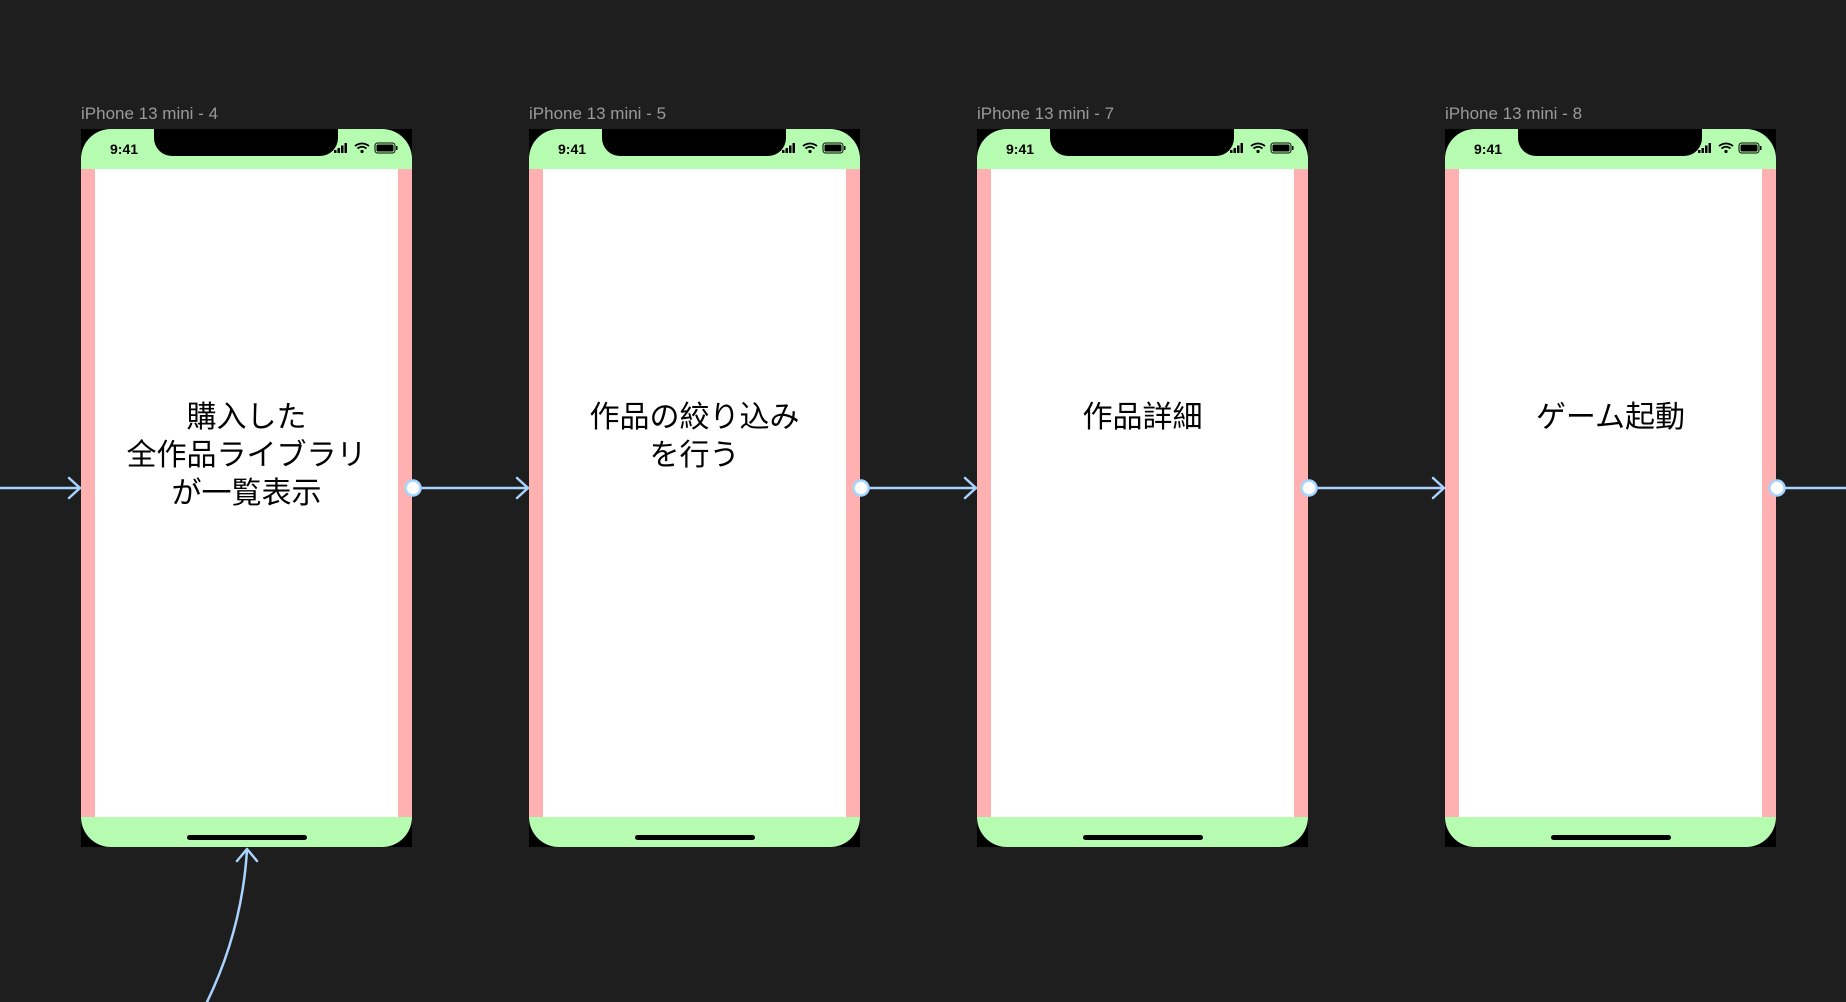 The width and height of the screenshot is (1846, 1002). Describe the element at coordinates (149, 114) in the screenshot. I see `frame-label: iPhone 13 mini - 4` at that location.